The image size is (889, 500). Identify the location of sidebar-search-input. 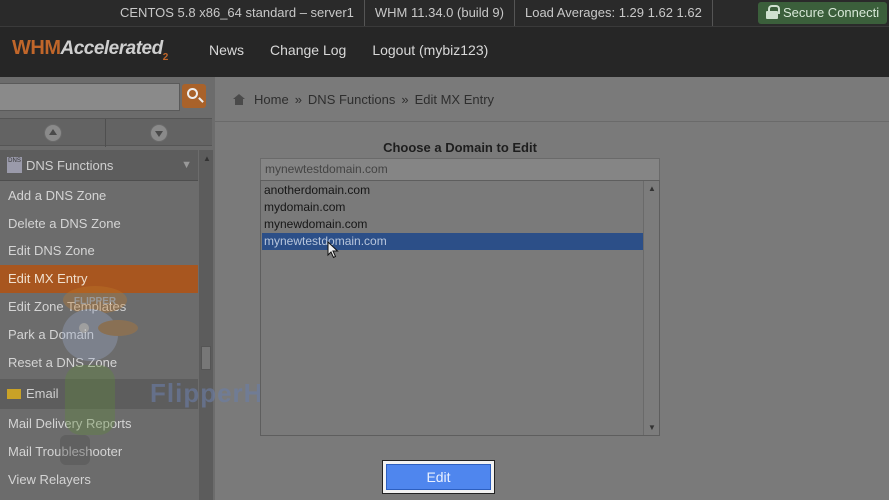
(90, 97).